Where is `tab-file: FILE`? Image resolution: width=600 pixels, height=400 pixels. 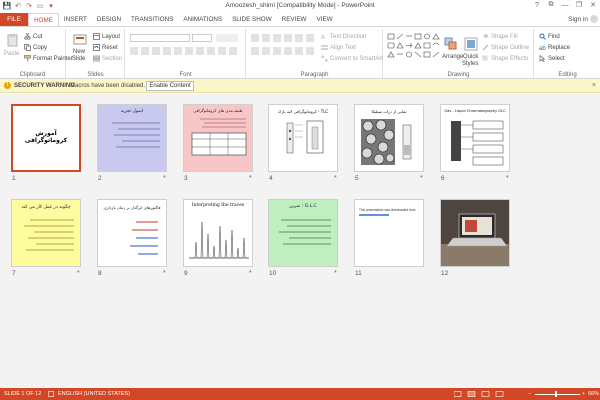
tab-file: FILE is located at coordinates (14, 19).